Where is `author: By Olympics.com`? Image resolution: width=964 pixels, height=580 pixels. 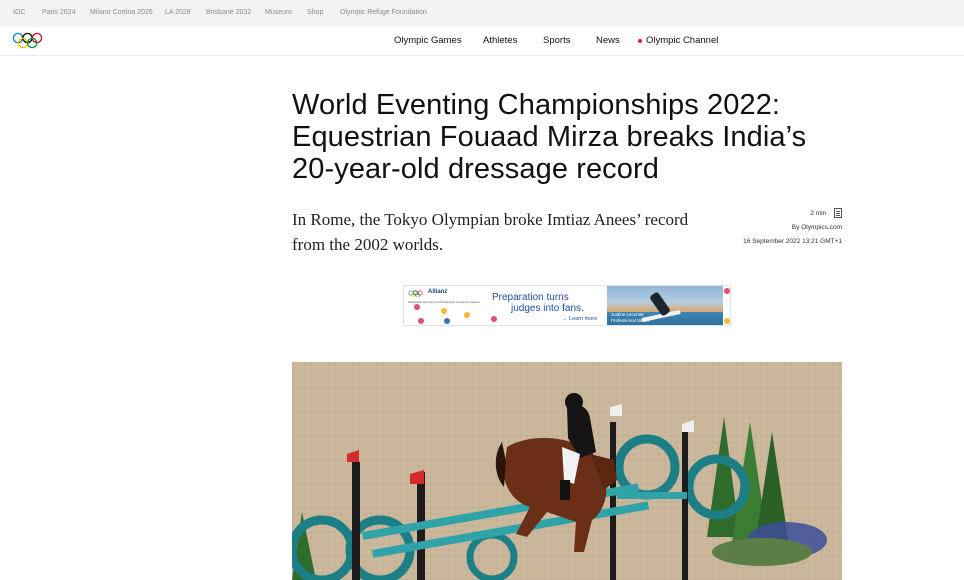
author: By Olympics.com is located at coordinates (816, 227).